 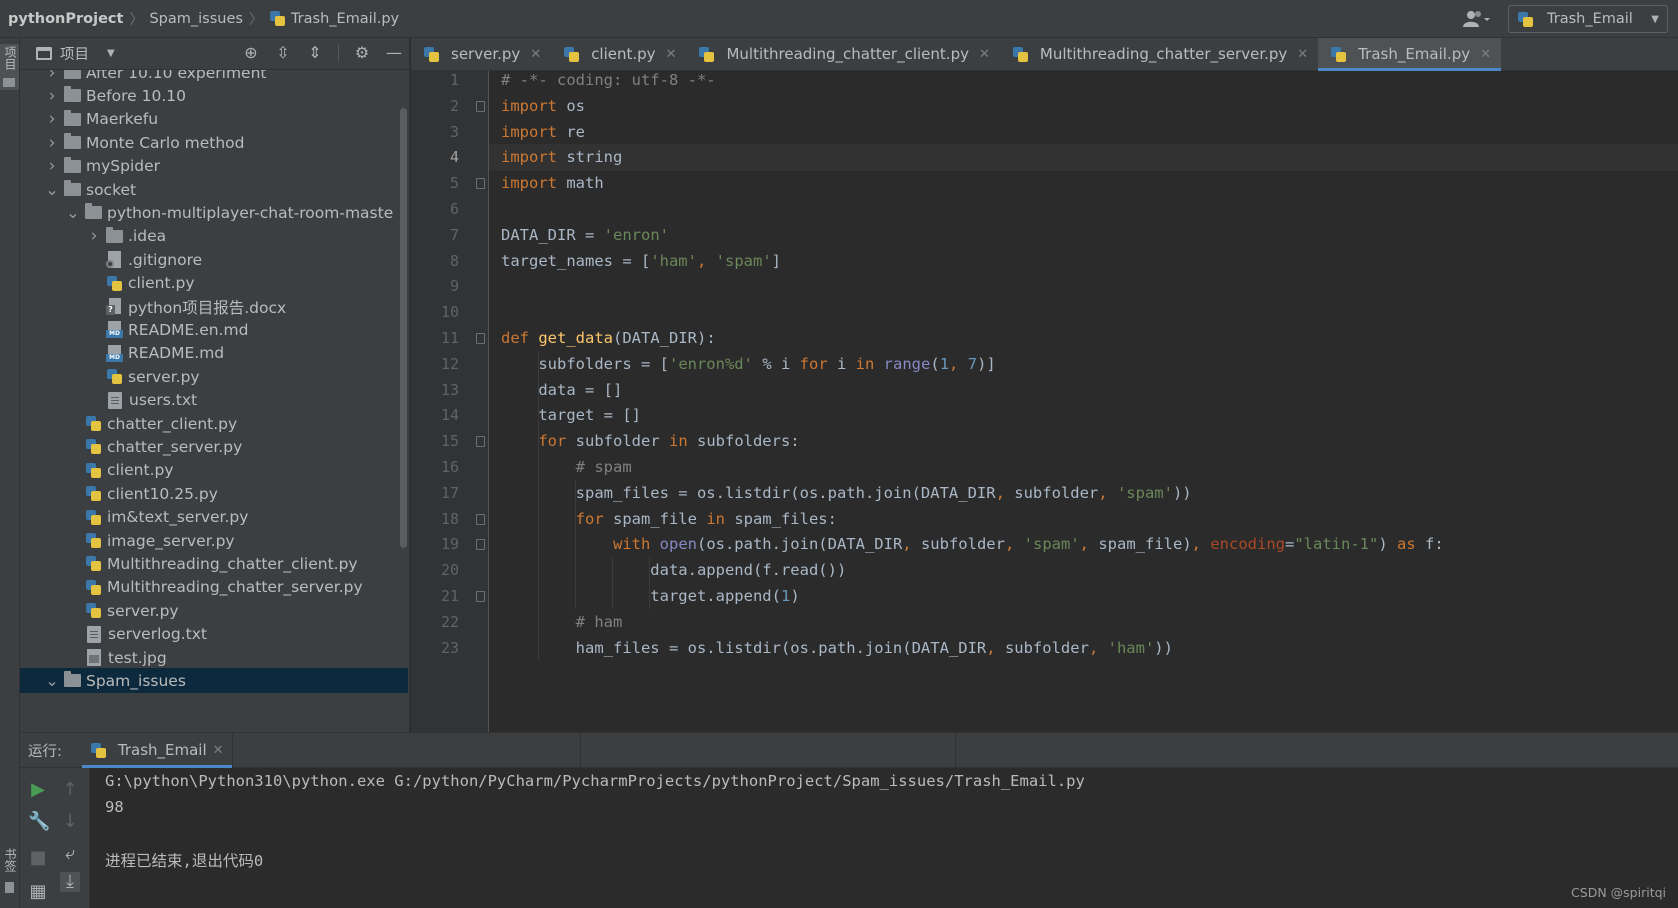 What do you see at coordinates (74, 53) in the screenshot?
I see `project-panel-title: 项目` at bounding box center [74, 53].